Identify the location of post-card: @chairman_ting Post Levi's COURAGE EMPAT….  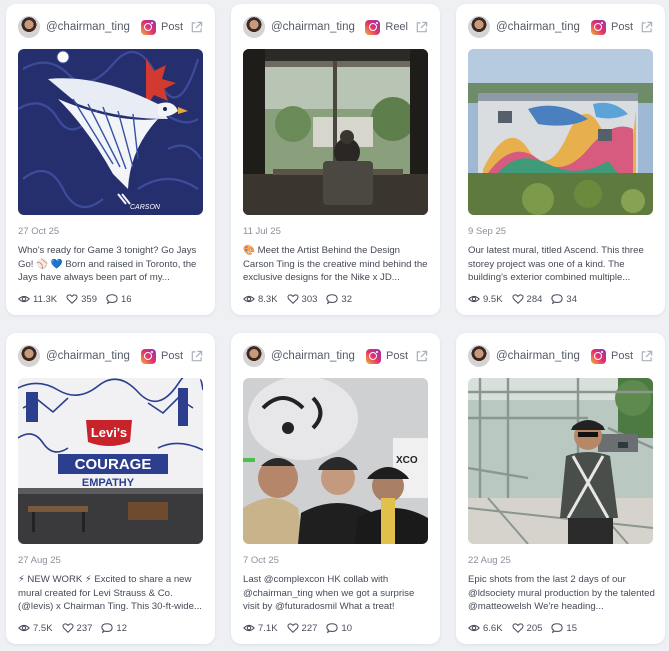
(110, 488).